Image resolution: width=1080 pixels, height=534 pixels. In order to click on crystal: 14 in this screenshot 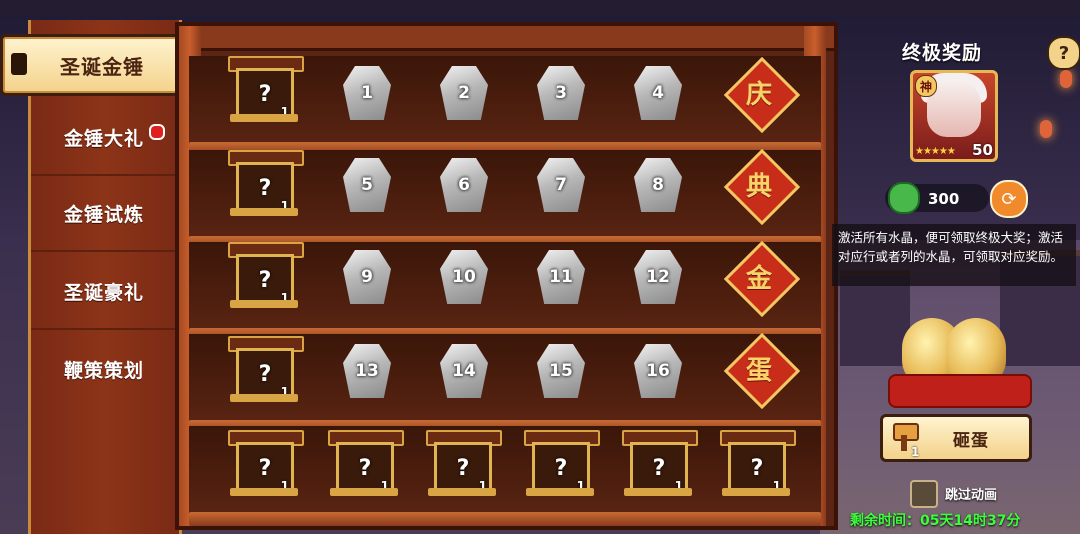, I will do `click(464, 371)`.